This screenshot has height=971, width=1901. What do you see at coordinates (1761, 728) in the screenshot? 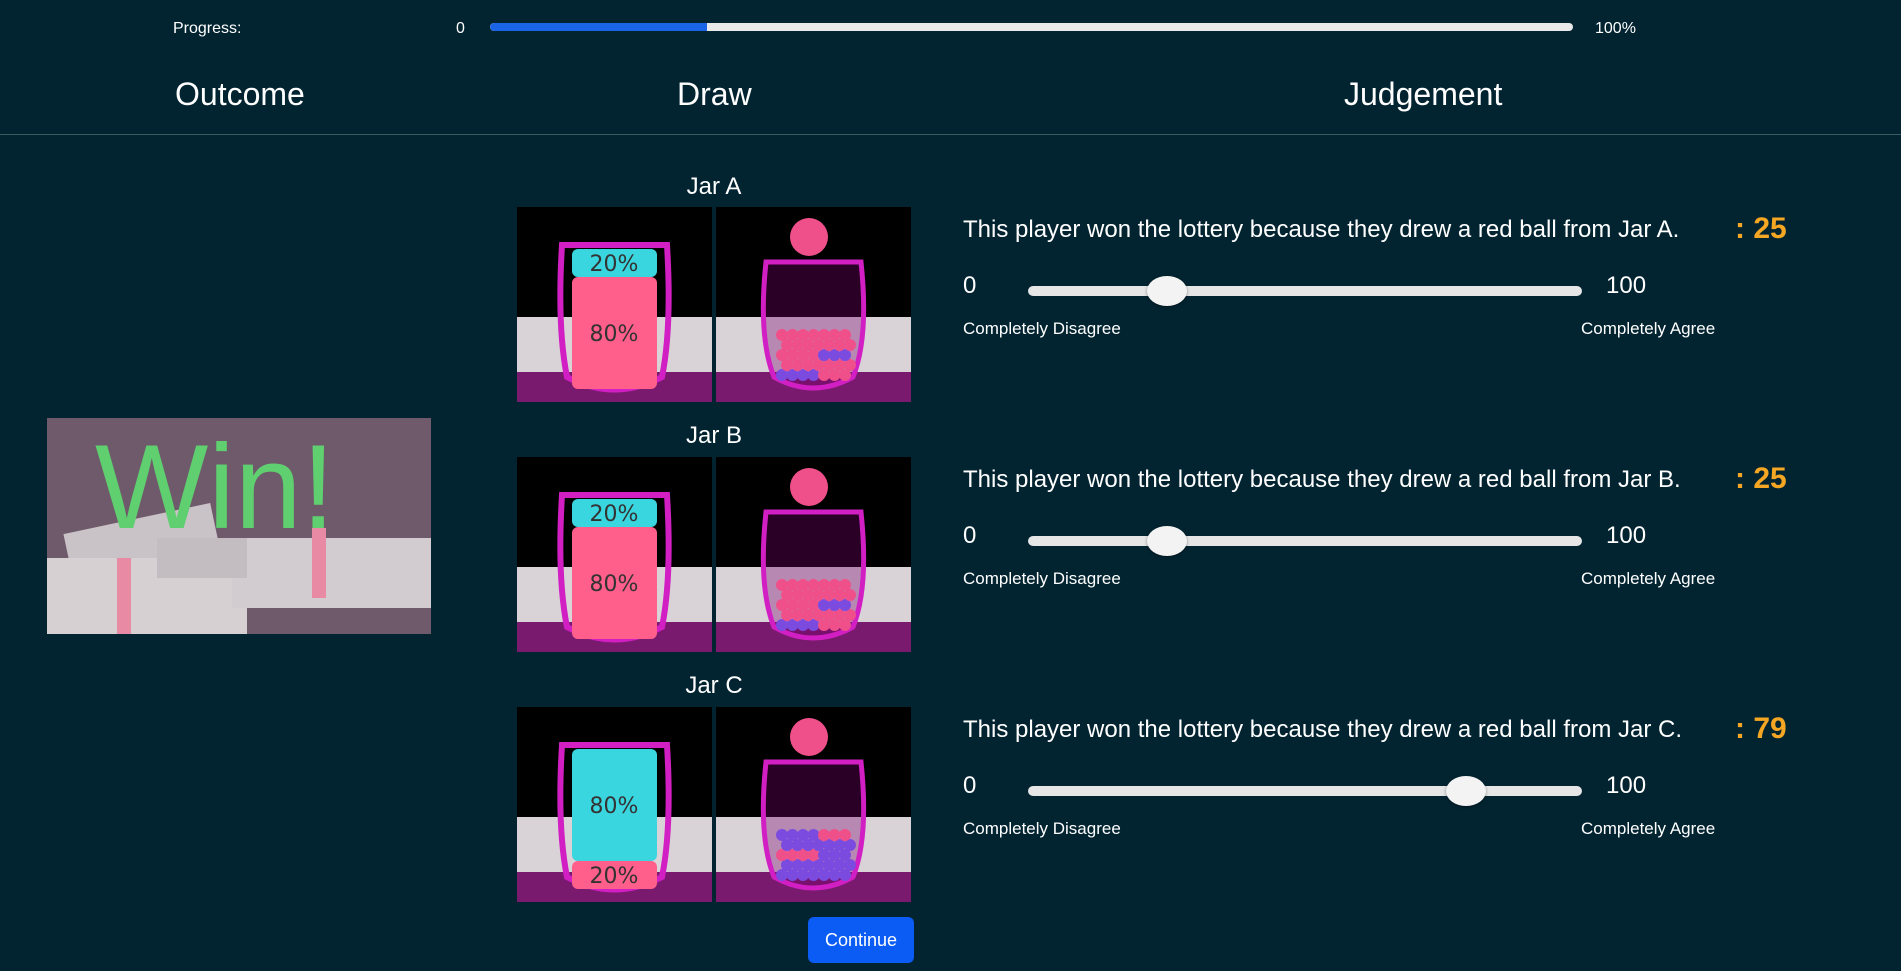
I see `jar-c-score: : 79` at bounding box center [1761, 728].